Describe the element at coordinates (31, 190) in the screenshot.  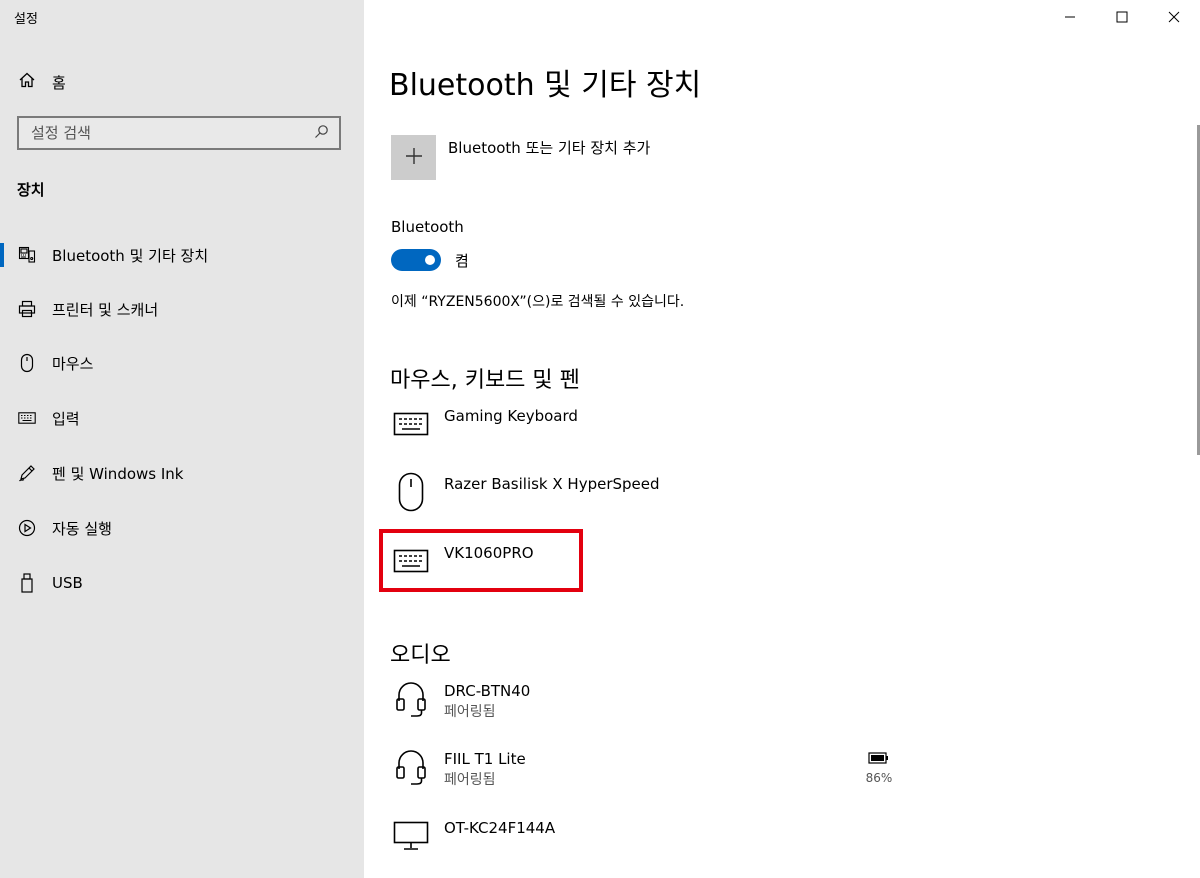
I see `section-label-devices: 장치` at that location.